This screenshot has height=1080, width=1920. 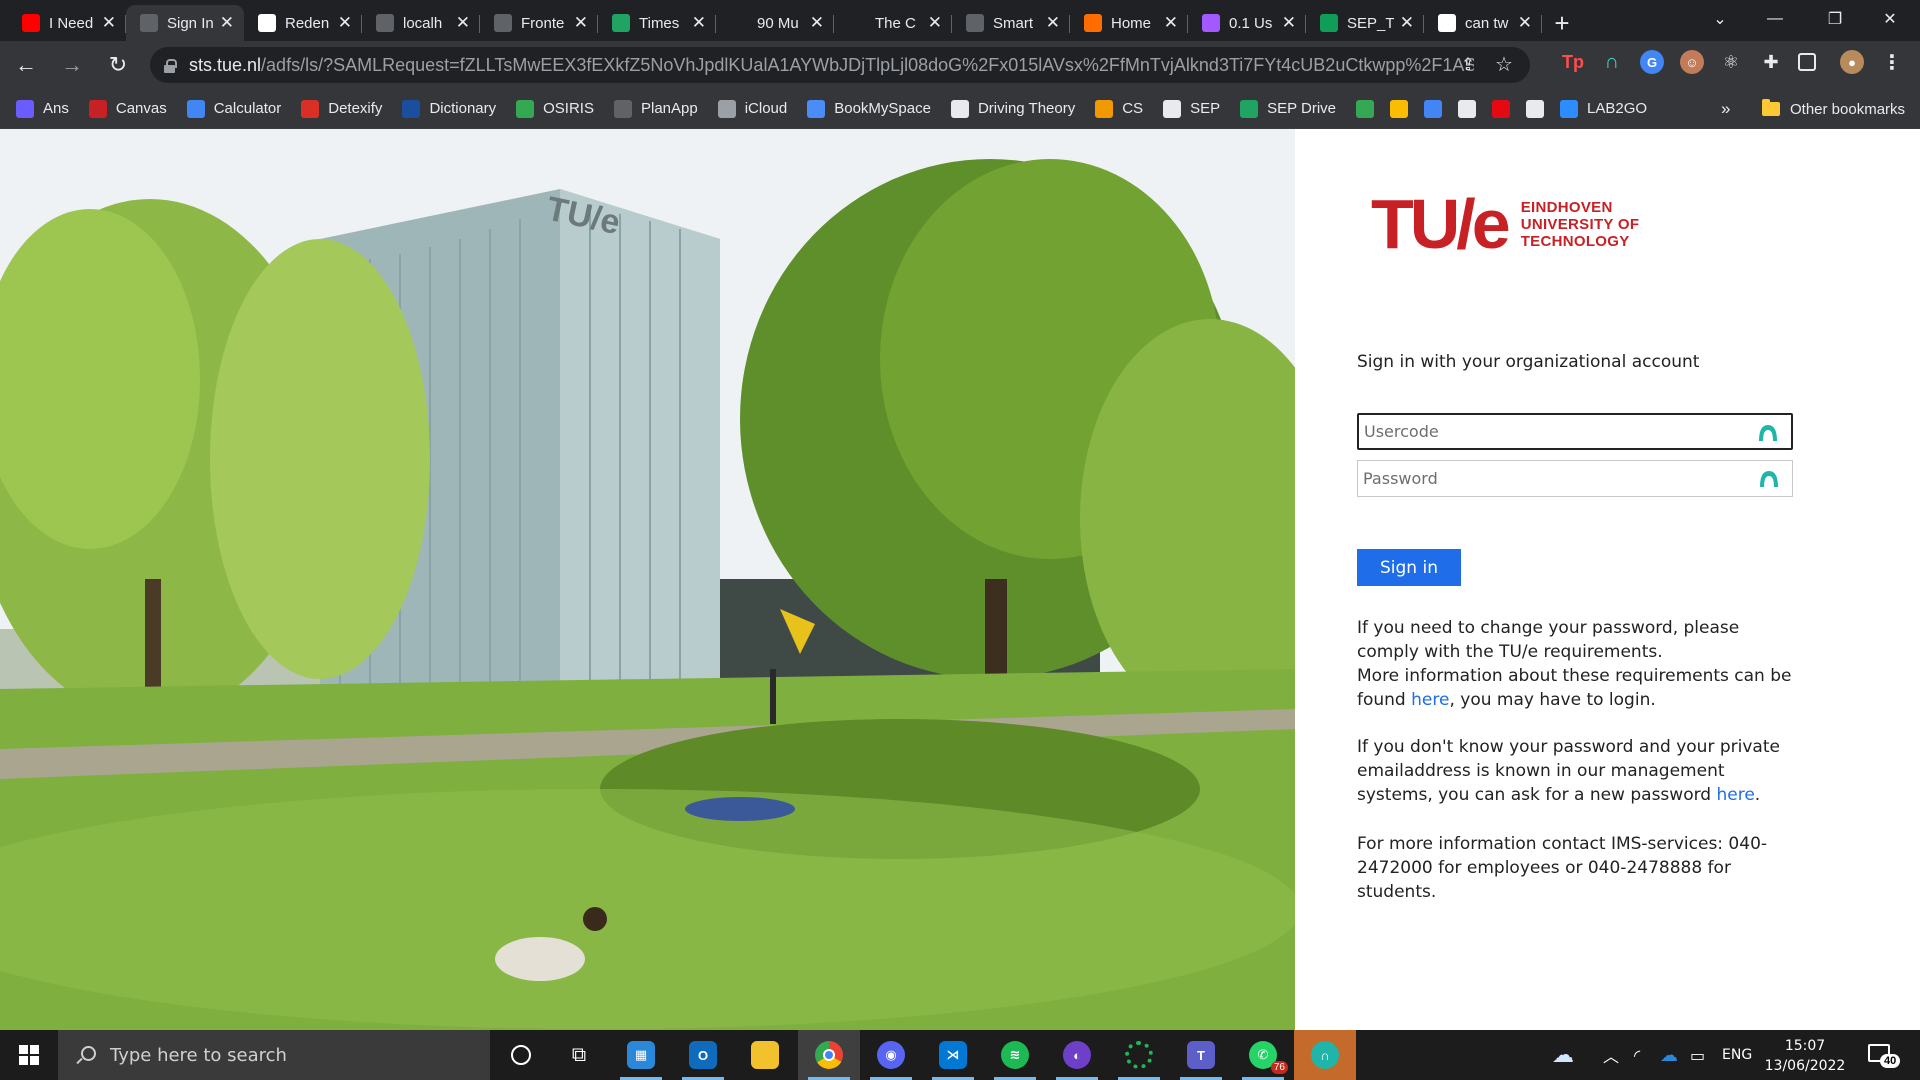 What do you see at coordinates (1735, 795) in the screenshot?
I see `new-password-link: here` at bounding box center [1735, 795].